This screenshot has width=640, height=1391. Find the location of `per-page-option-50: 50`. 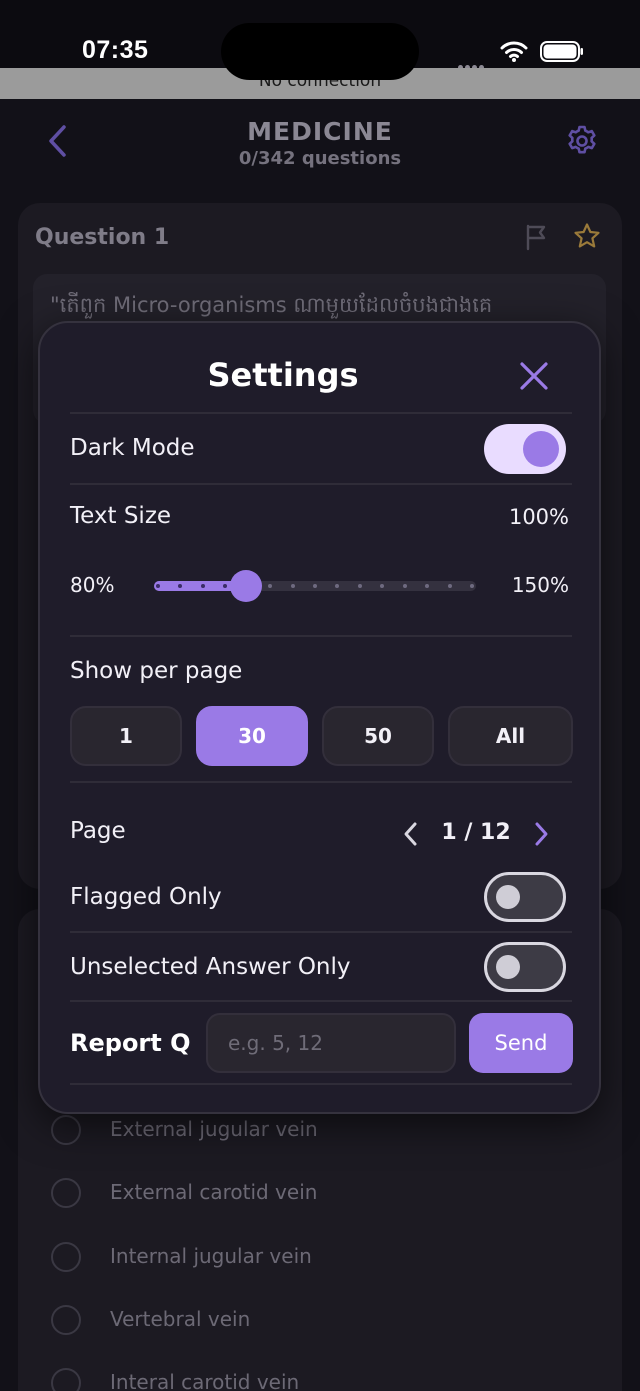

per-page-option-50: 50 is located at coordinates (378, 736).